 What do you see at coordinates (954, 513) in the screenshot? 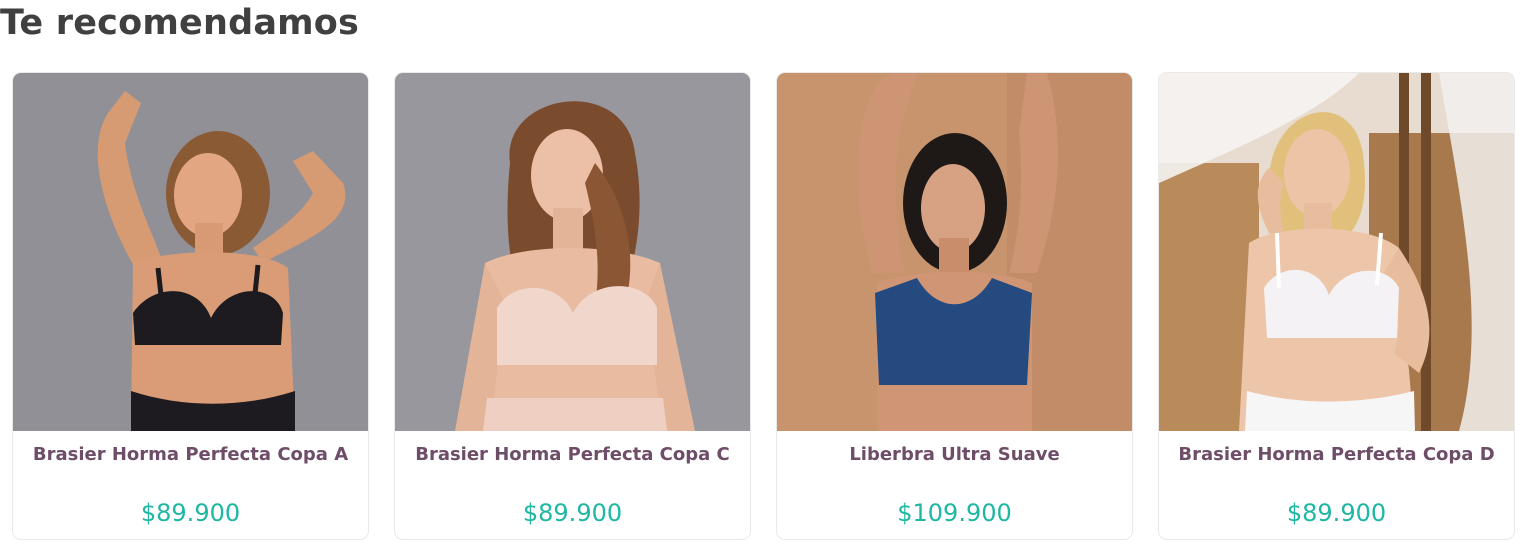
I see `product-price: $109.900` at bounding box center [954, 513].